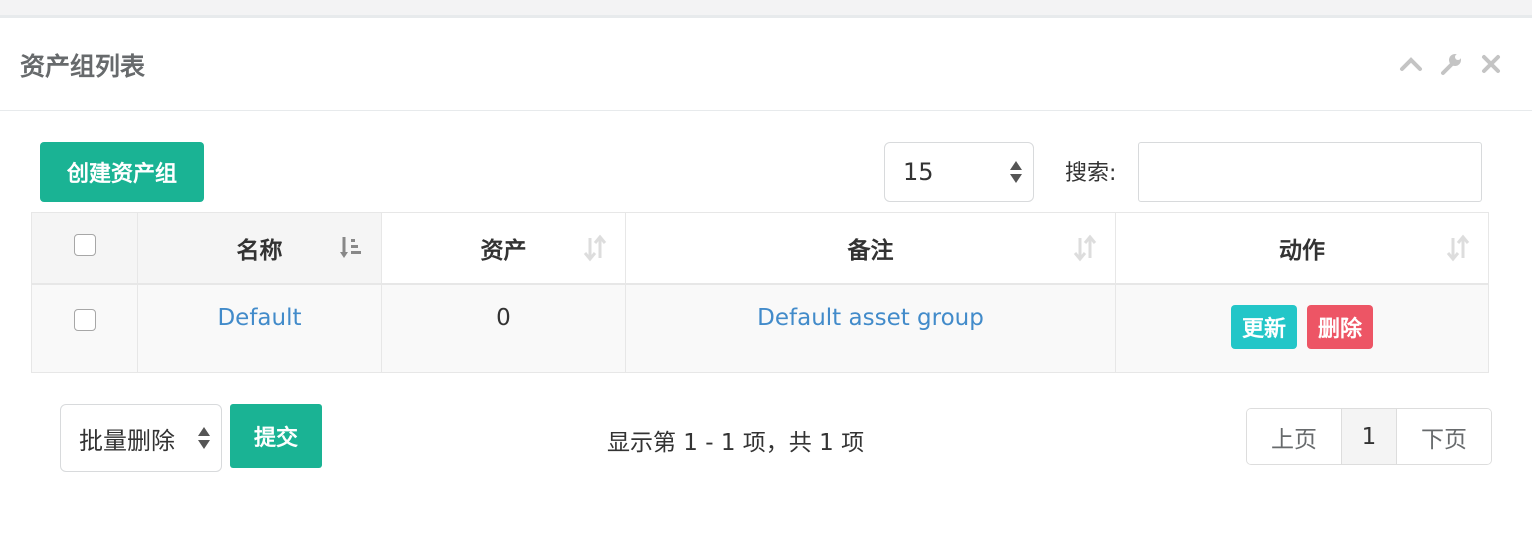  Describe the element at coordinates (276, 436) in the screenshot. I see `submit-button: 提交` at that location.